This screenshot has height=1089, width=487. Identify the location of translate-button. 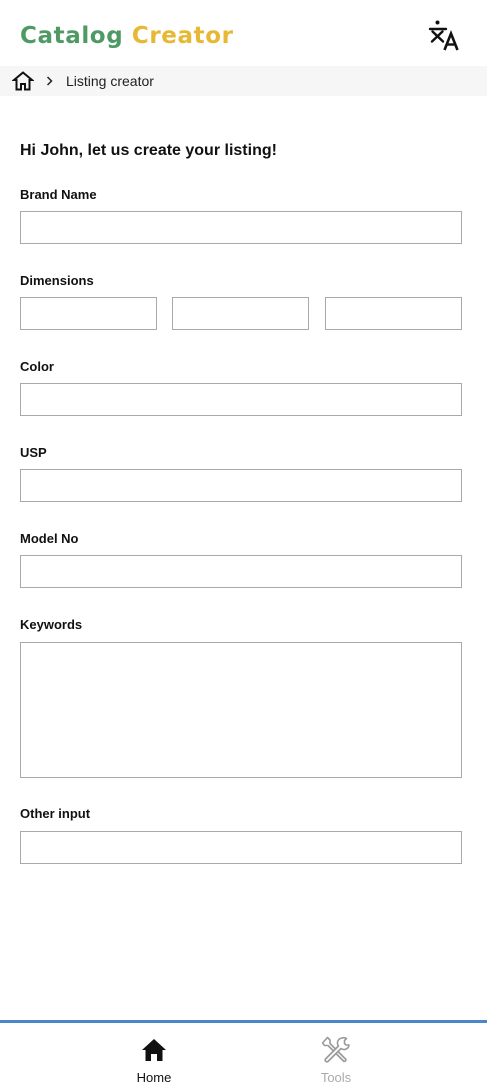
(446, 36).